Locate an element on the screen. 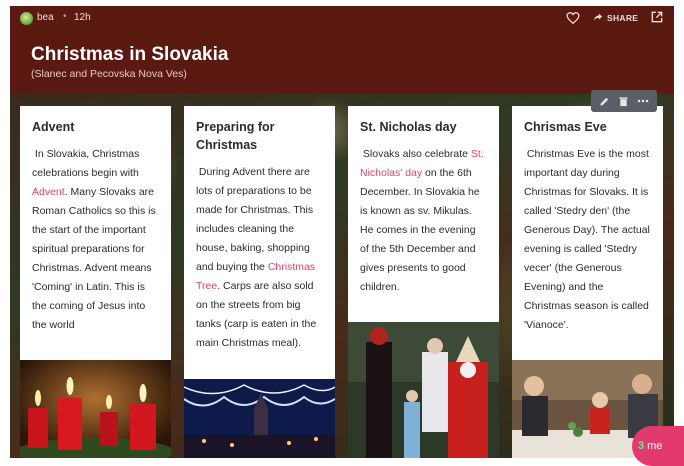  post-topbar: bea • 12h SHARE is located at coordinates (342, 19).